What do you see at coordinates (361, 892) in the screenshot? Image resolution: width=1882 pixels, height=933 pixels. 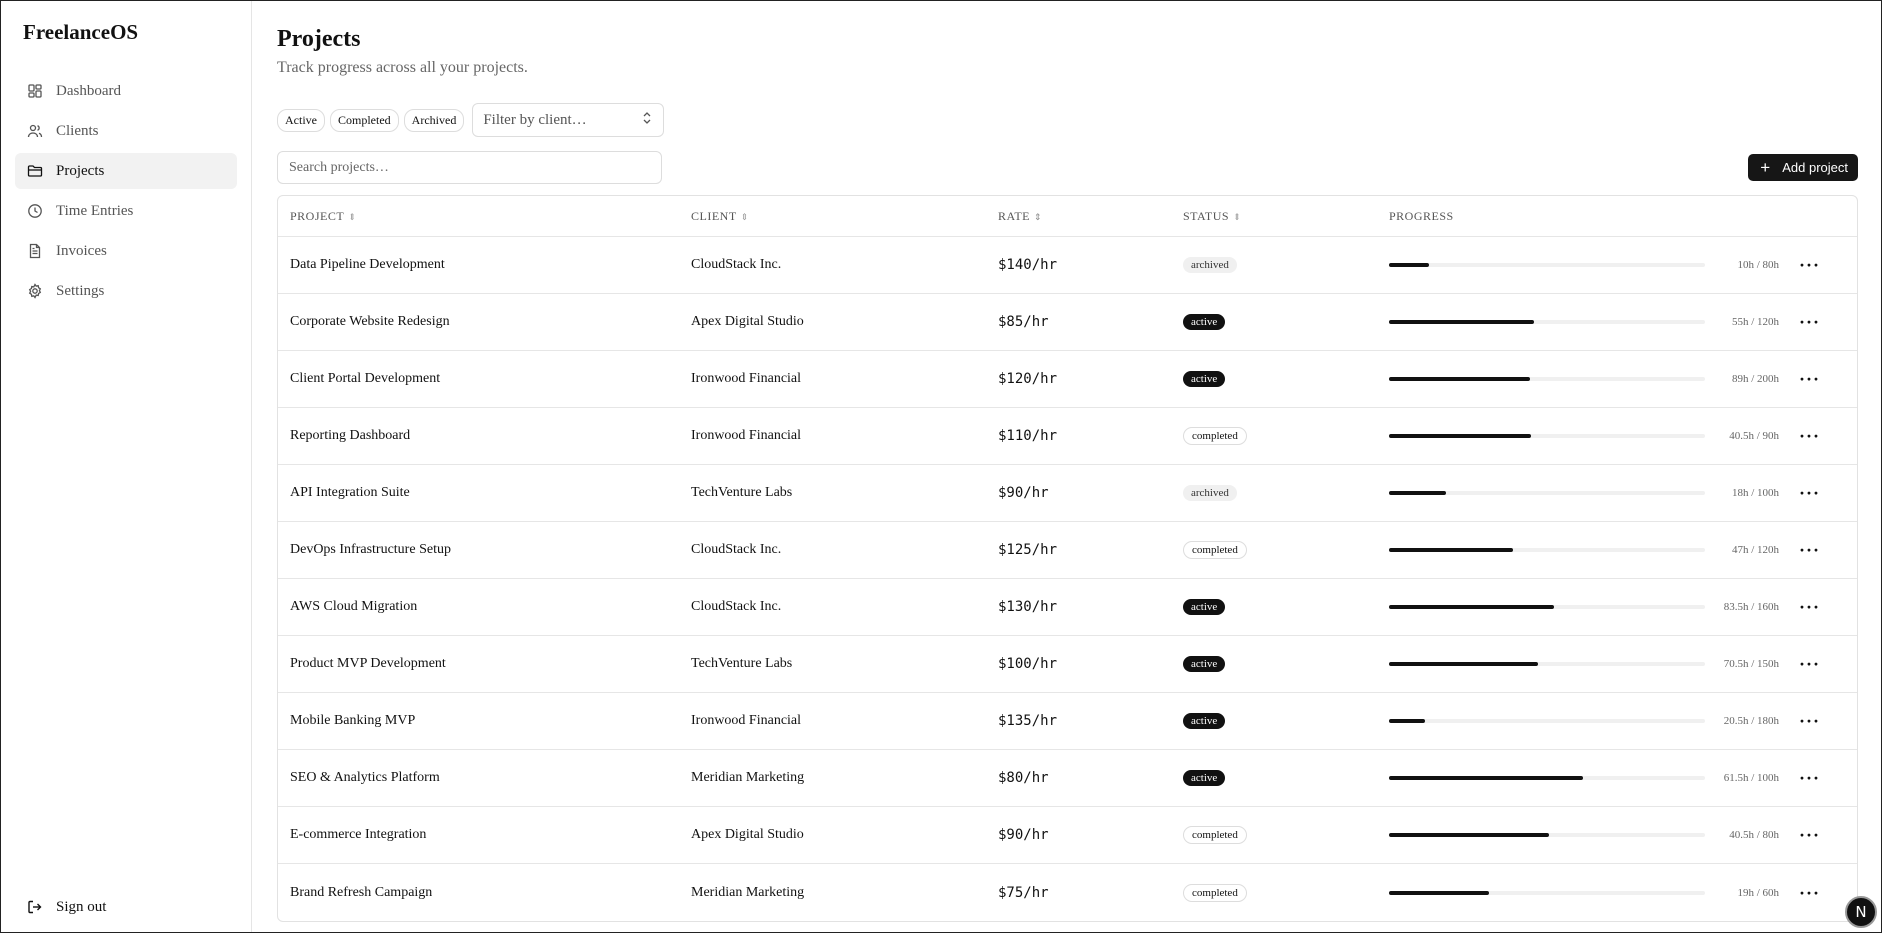 I see `project-name: Brand Refresh Campaign` at bounding box center [361, 892].